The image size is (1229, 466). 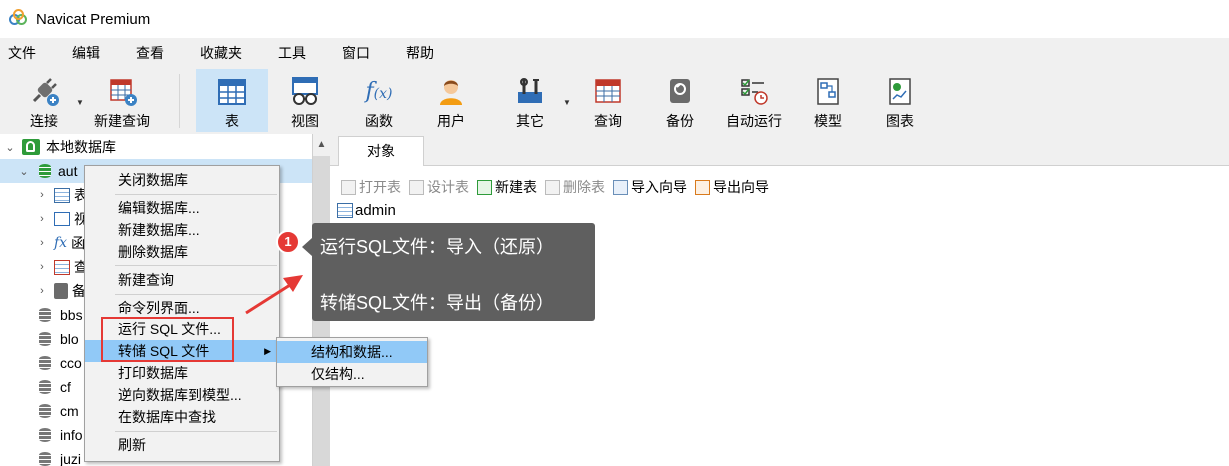 What do you see at coordinates (453, 272) in the screenshot?
I see `annotation-tooltip: 运行SQL文件：导入（还原） 转储SQL文件：导出（备份）` at bounding box center [453, 272].